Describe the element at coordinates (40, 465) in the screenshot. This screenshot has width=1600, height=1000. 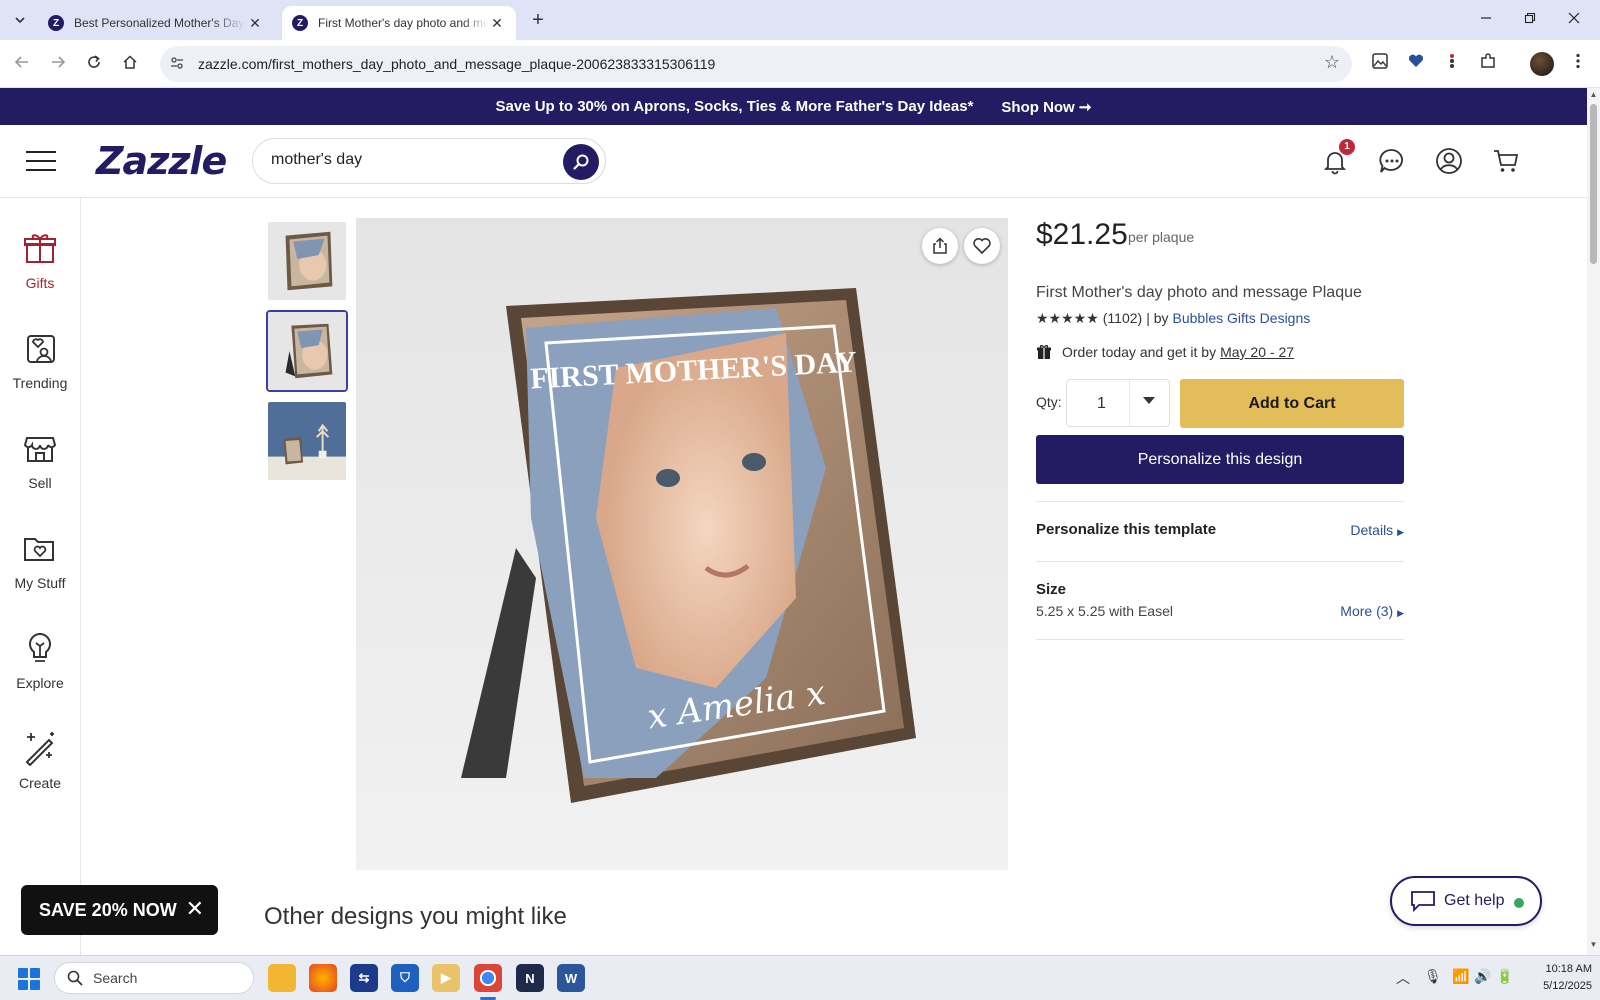
I see `sidebar-item-sell: Sell` at that location.